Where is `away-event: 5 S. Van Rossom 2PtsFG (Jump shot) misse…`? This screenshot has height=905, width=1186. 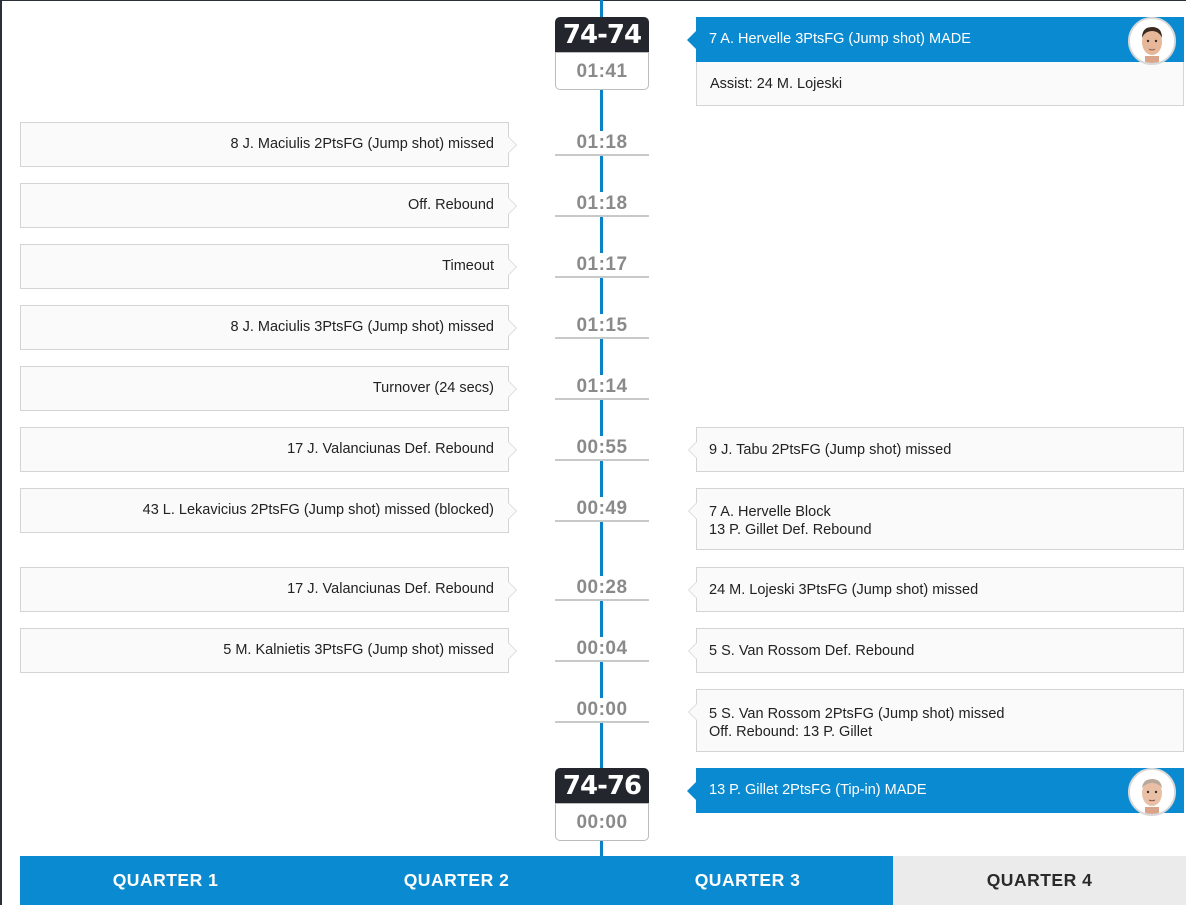 away-event: 5 S. Van Rossom 2PtsFG (Jump shot) misse… is located at coordinates (936, 720).